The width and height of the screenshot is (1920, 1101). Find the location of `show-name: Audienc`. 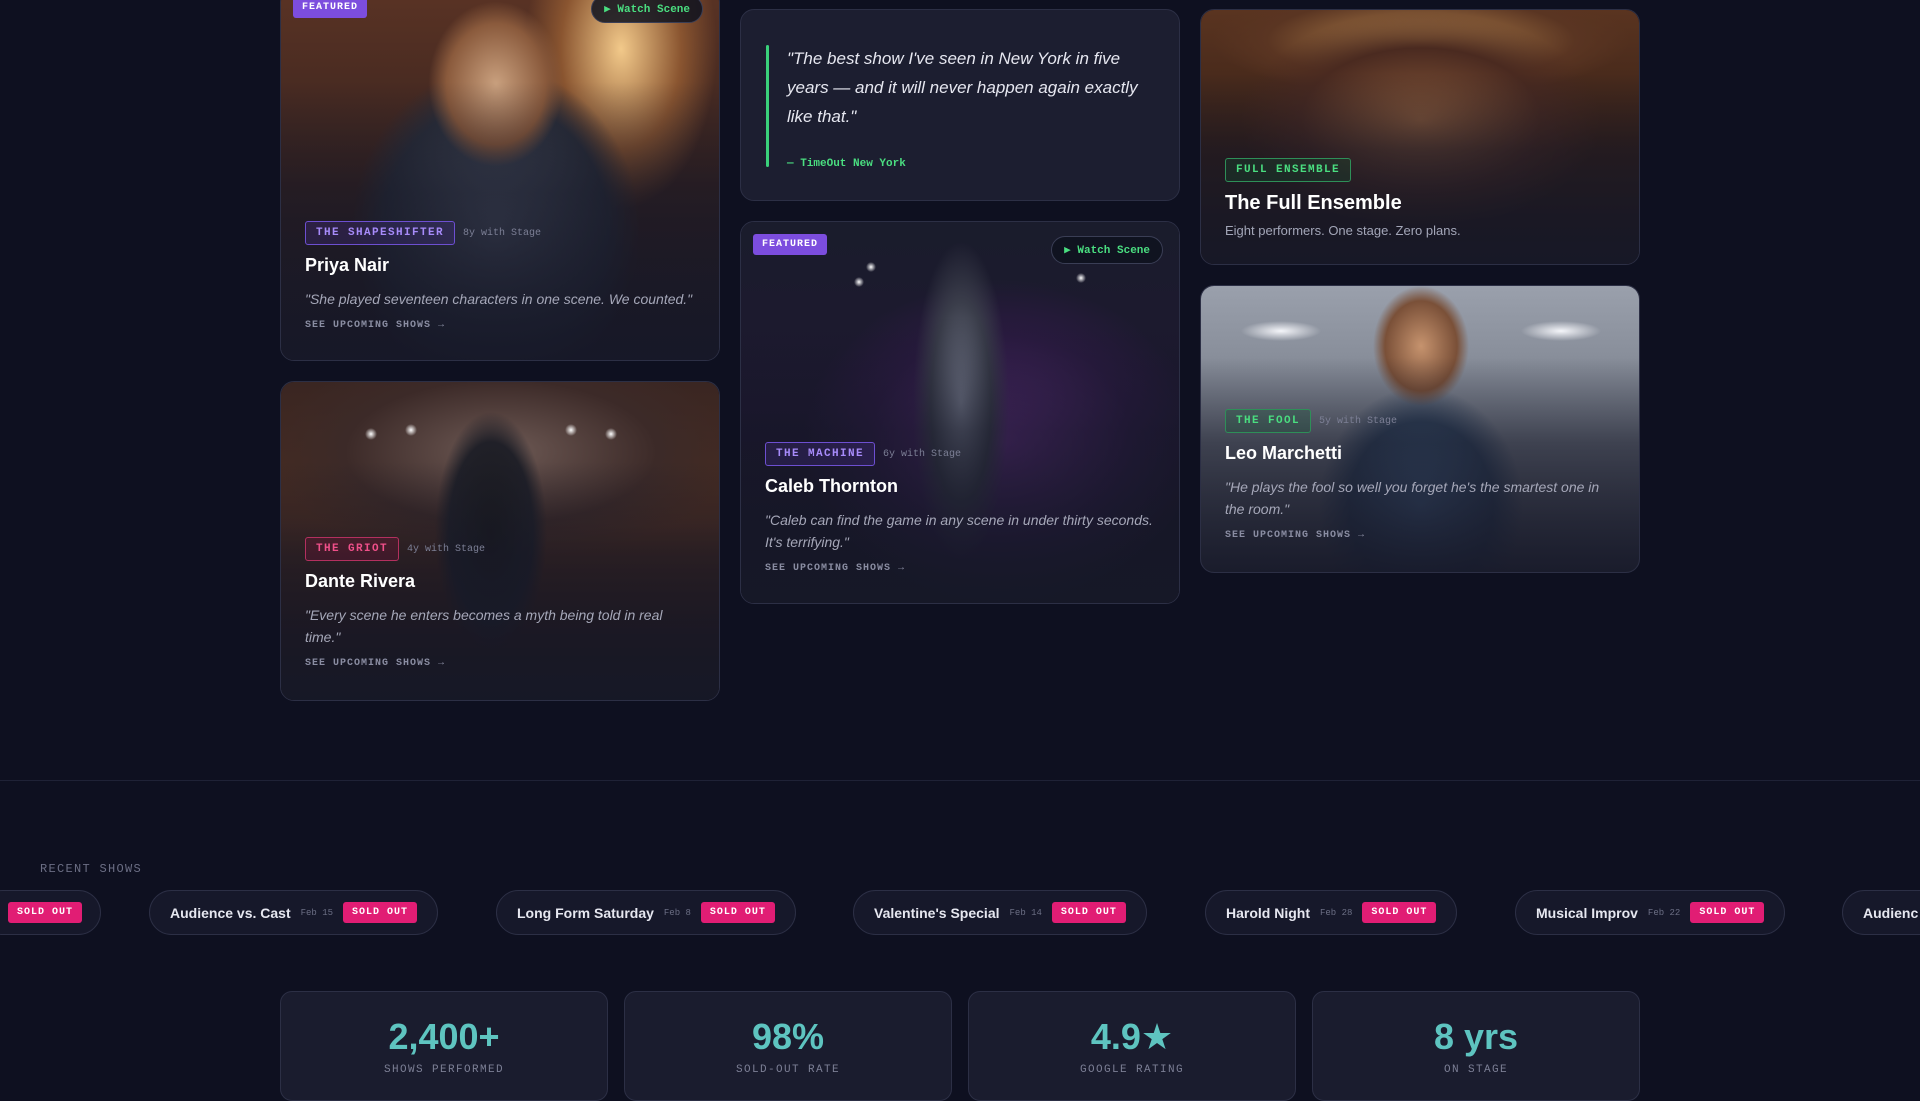

show-name: Audienc is located at coordinates (1891, 912).